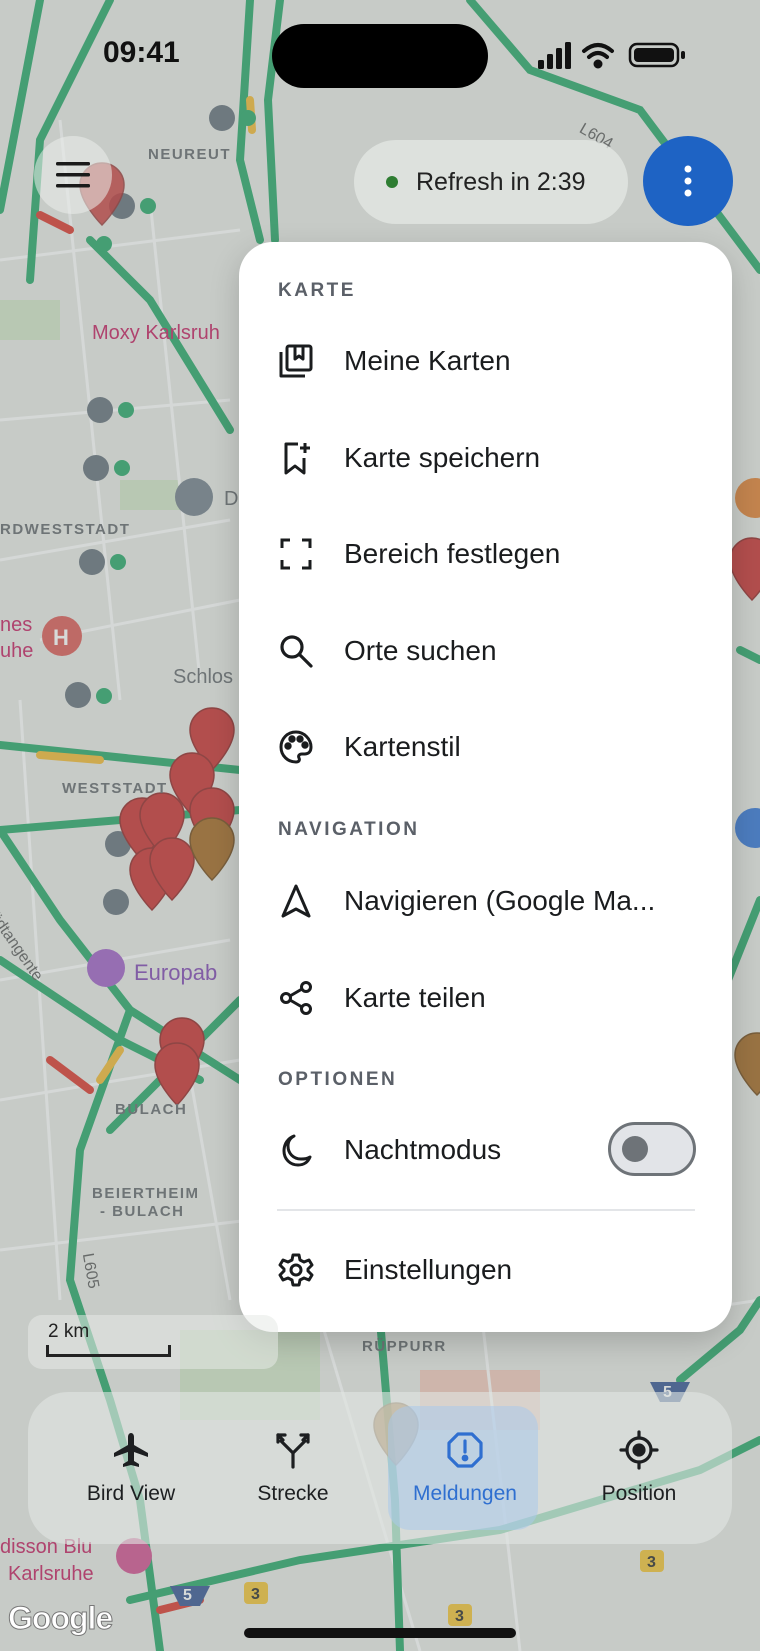 The image size is (760, 1651). What do you see at coordinates (380, 56) in the screenshot?
I see `dynamic-island` at bounding box center [380, 56].